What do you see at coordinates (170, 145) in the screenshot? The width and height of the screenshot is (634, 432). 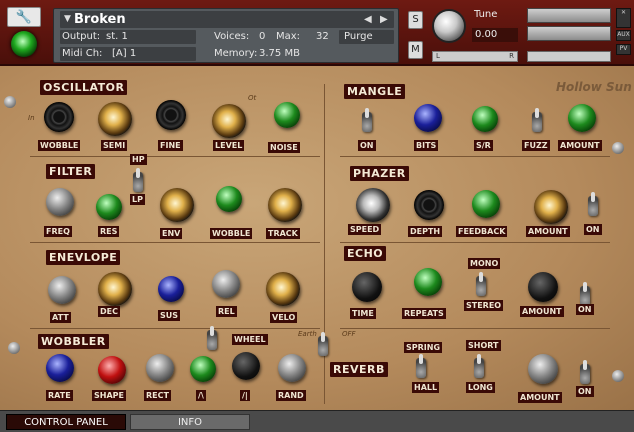 I see `fine-label: FINE` at bounding box center [170, 145].